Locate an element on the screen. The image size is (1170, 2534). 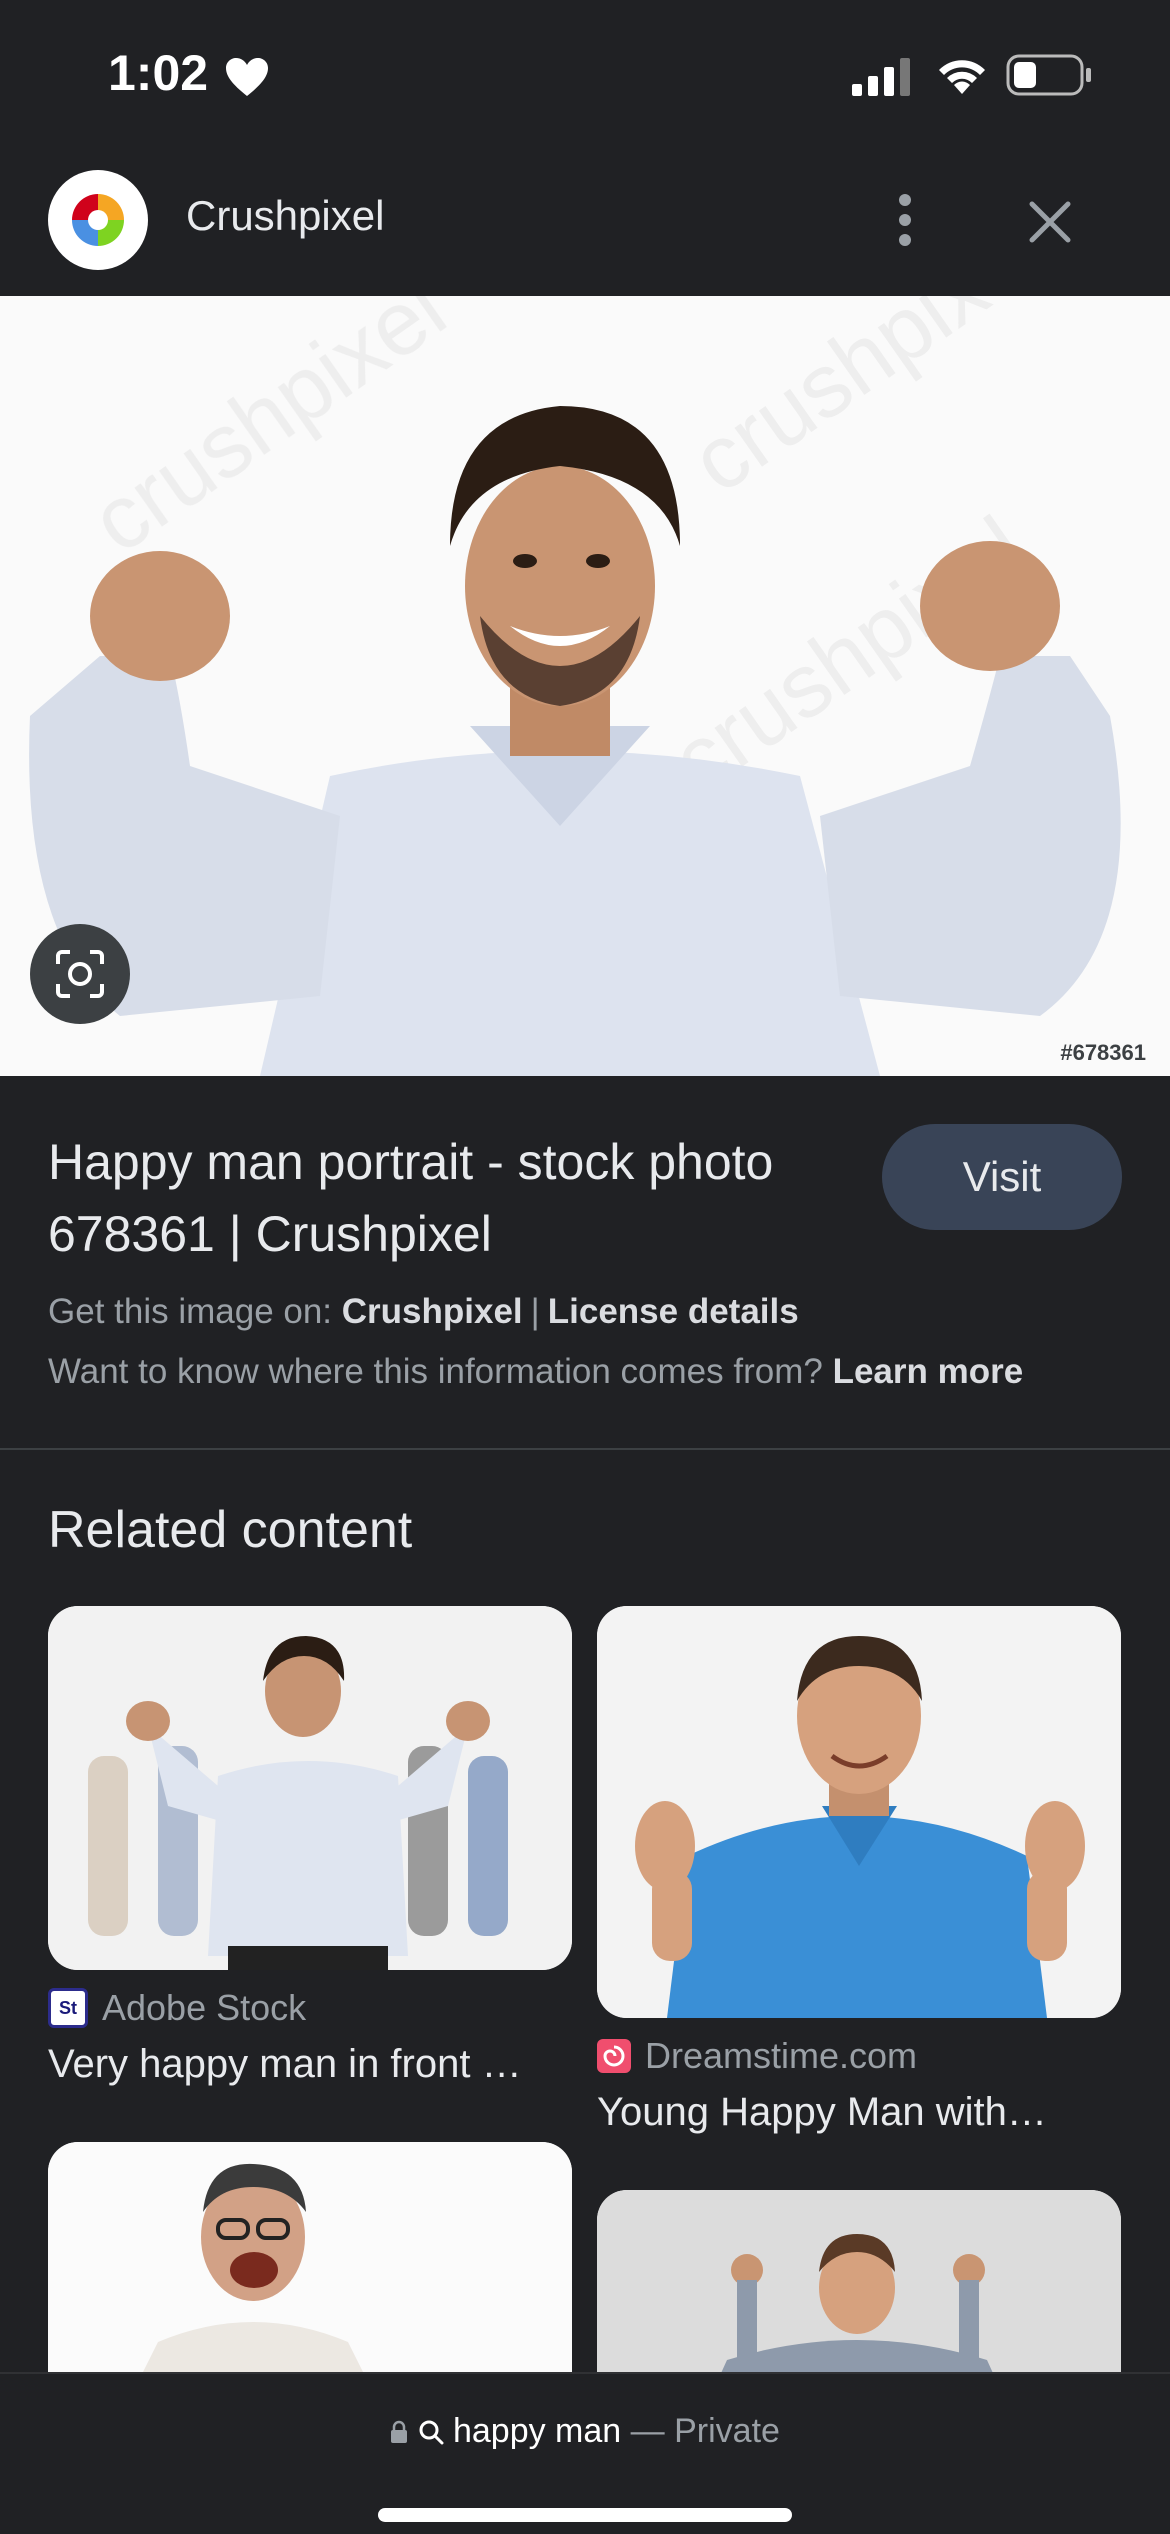
visit-button: Visit is located at coordinates (1002, 1177).